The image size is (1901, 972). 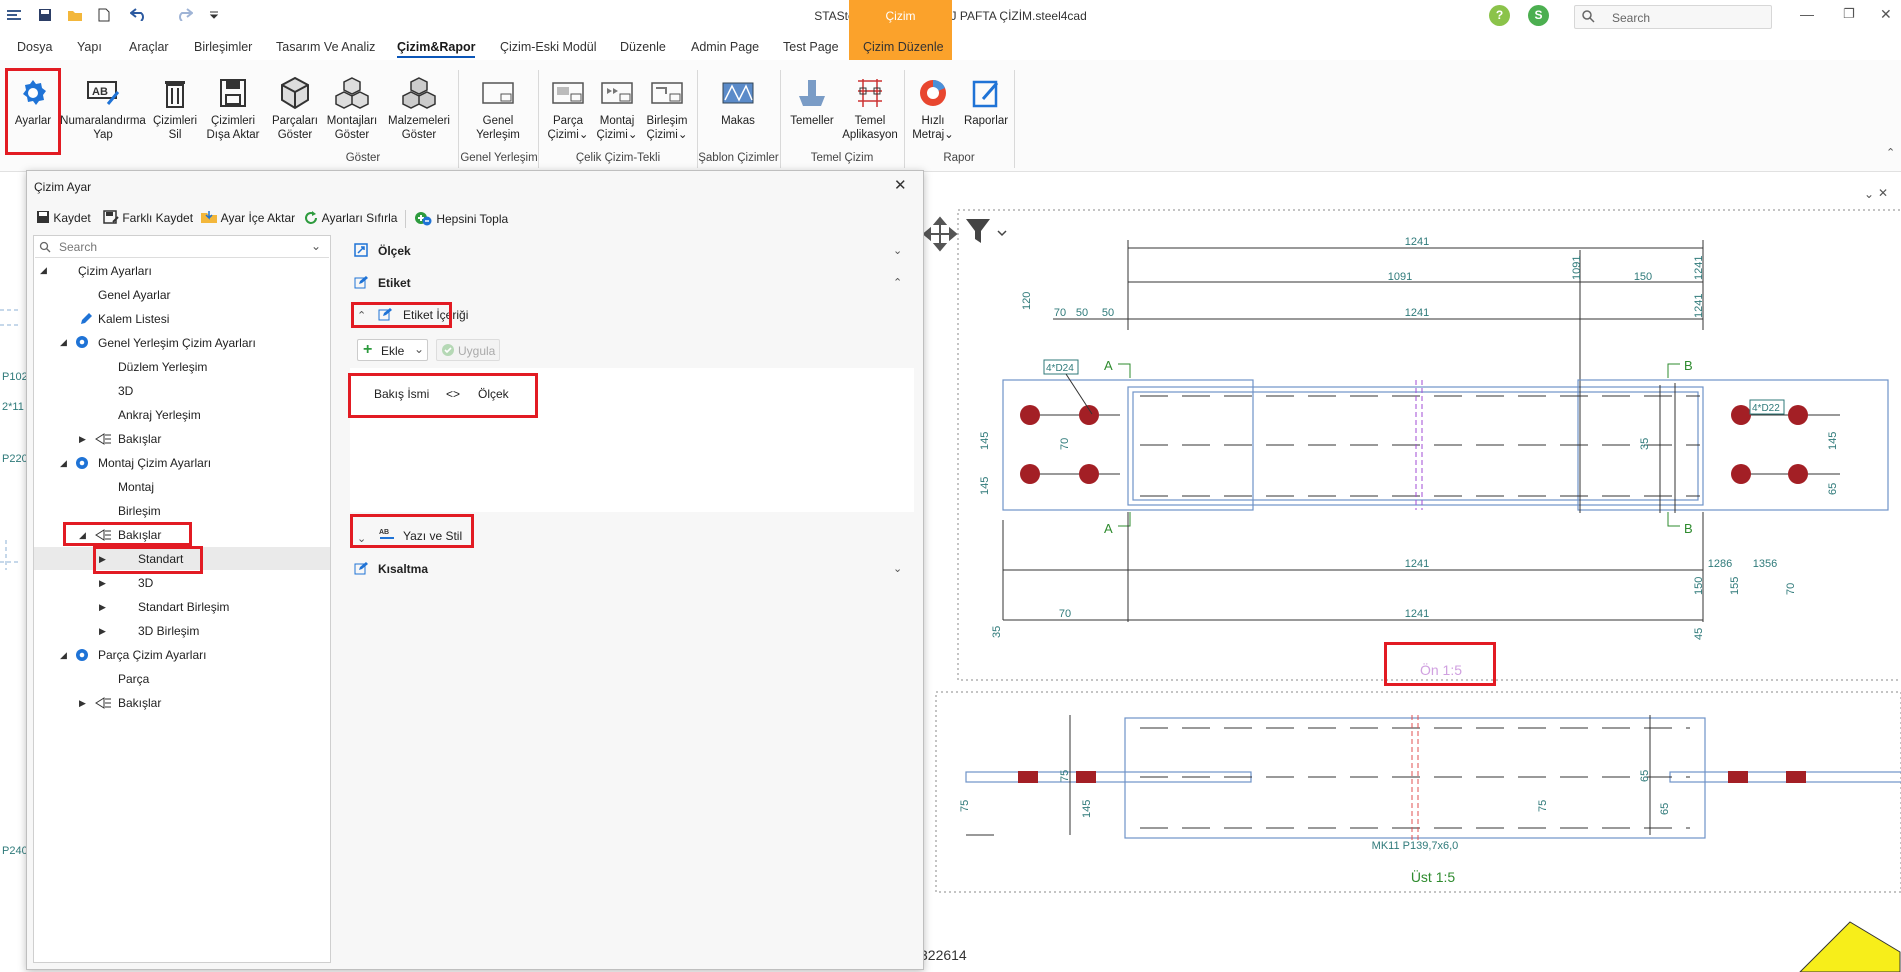 What do you see at coordinates (1538, 15) in the screenshot?
I see `user-avatar: S` at bounding box center [1538, 15].